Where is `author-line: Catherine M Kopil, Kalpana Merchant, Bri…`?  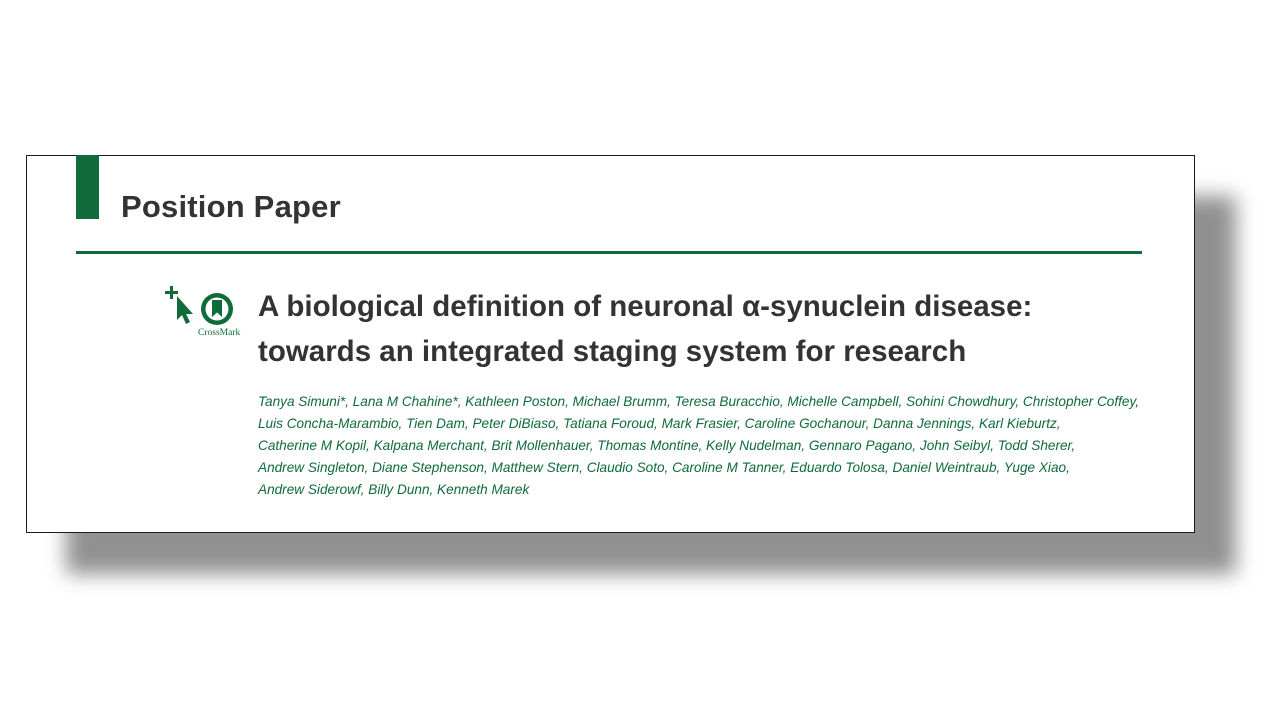 author-line: Catherine M Kopil, Kalpana Merchant, Bri… is located at coordinates (667, 445).